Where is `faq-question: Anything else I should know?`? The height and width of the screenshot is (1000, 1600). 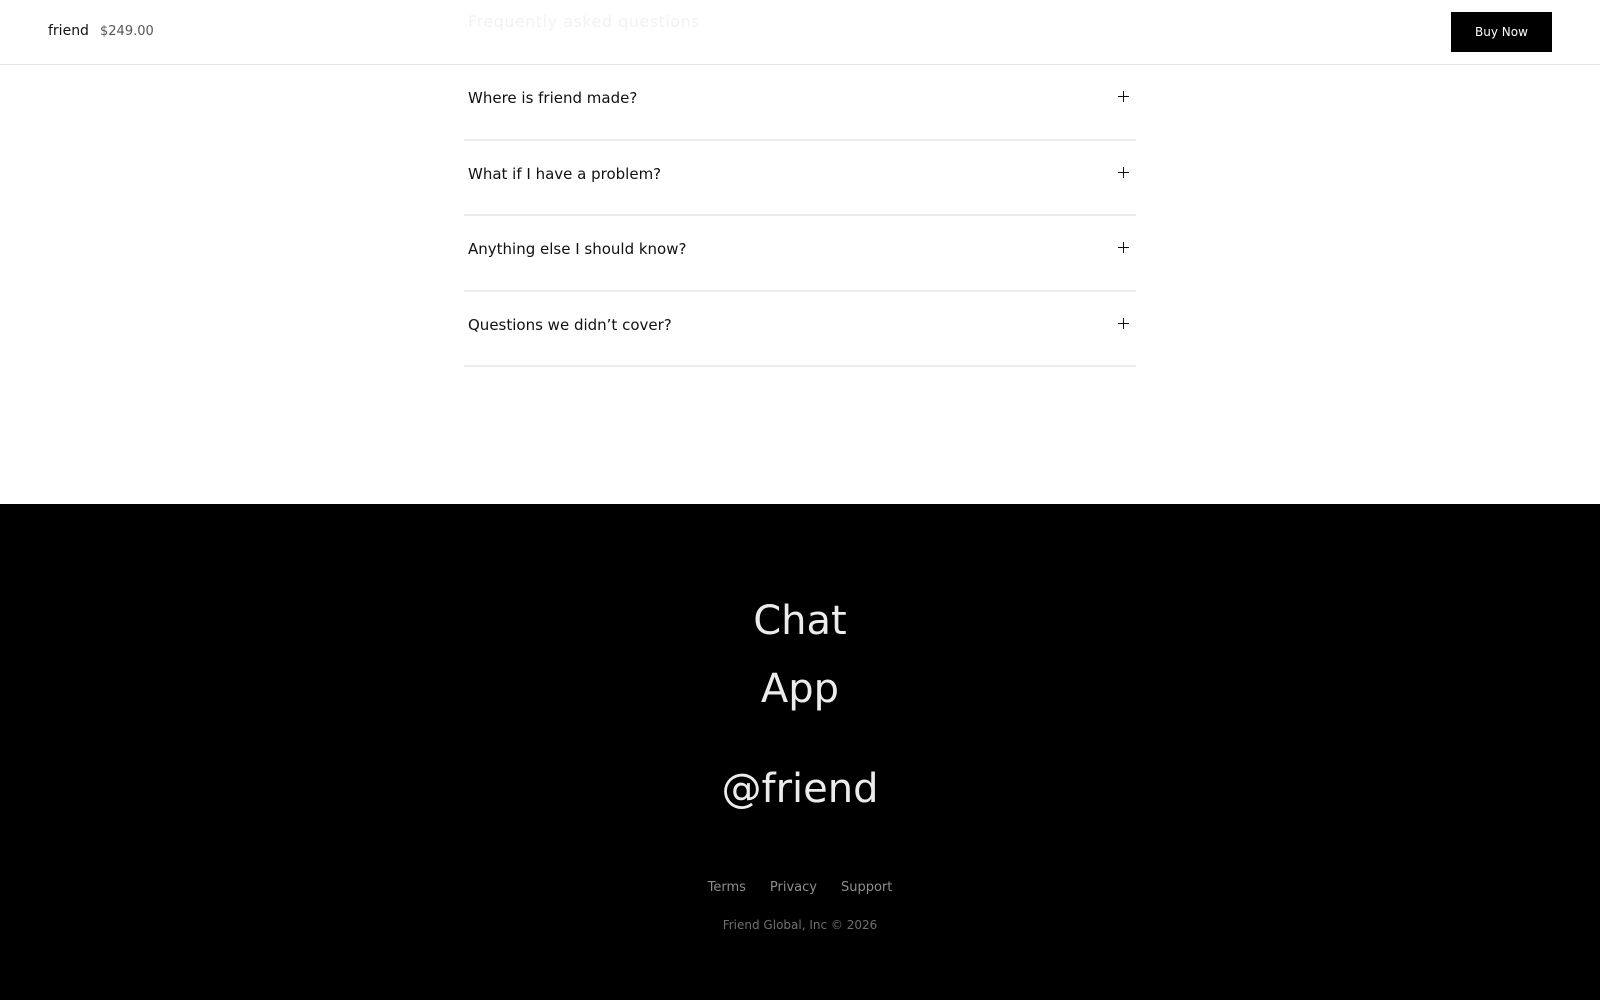 faq-question: Anything else I should know? is located at coordinates (577, 249).